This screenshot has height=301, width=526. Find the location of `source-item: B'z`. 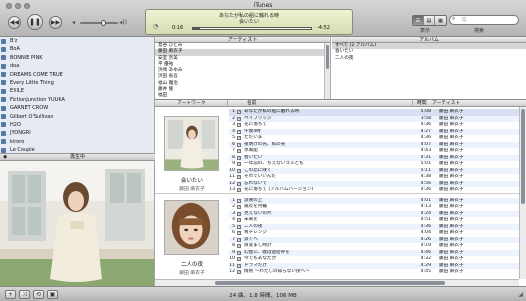

source-item: B'z is located at coordinates (77, 41).